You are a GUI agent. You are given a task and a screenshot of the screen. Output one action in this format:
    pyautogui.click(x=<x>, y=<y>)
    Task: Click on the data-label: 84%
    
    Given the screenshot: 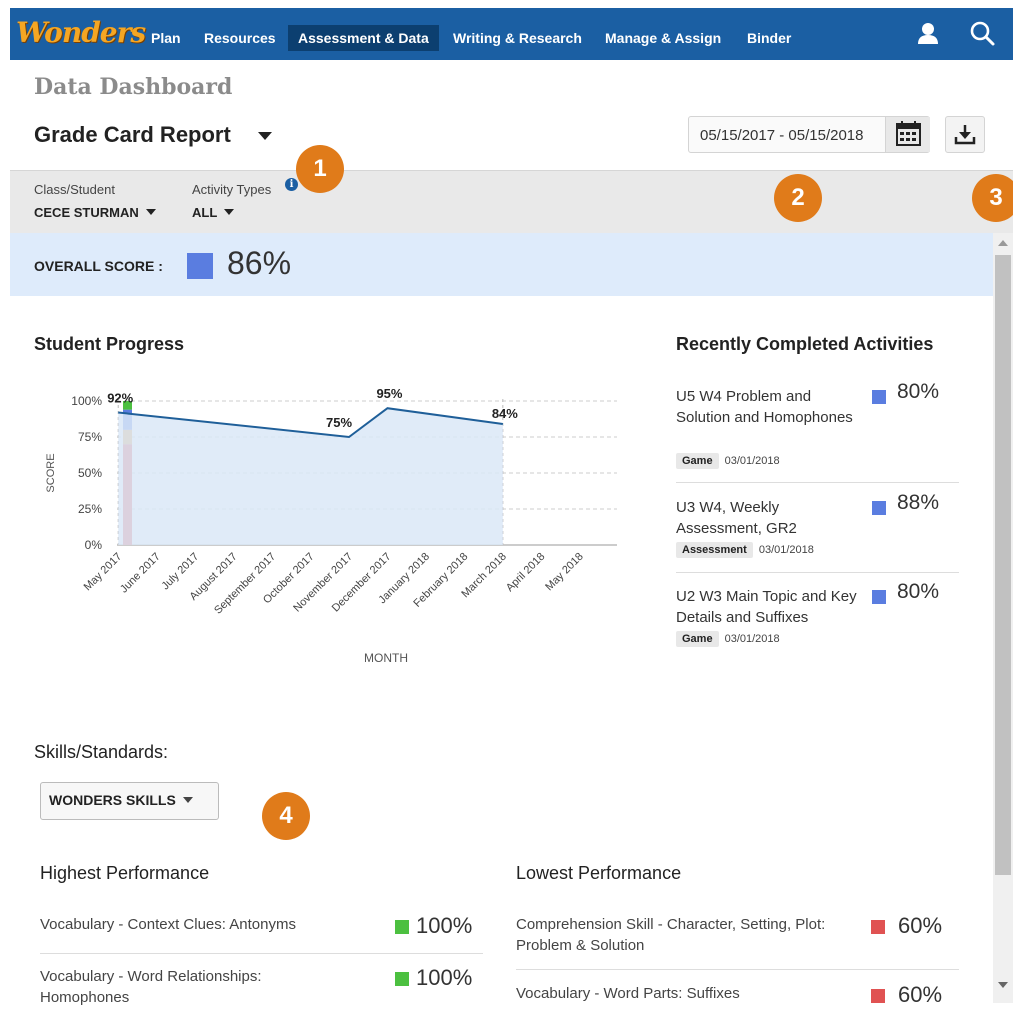 What is the action you would take?
    pyautogui.click(x=505, y=413)
    